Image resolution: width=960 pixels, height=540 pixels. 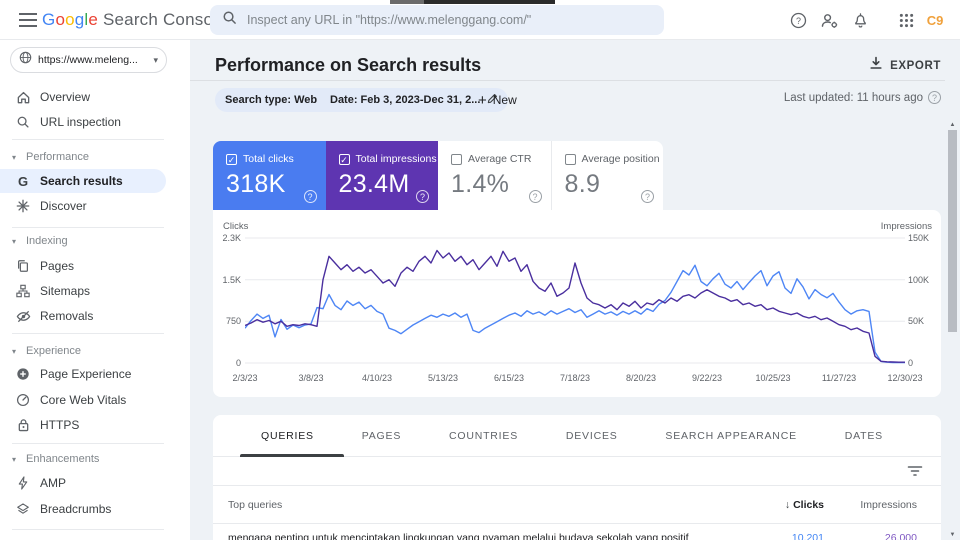 What do you see at coordinates (90, 316) in the screenshot?
I see `sidebar-item-removals: Removals` at bounding box center [90, 316].